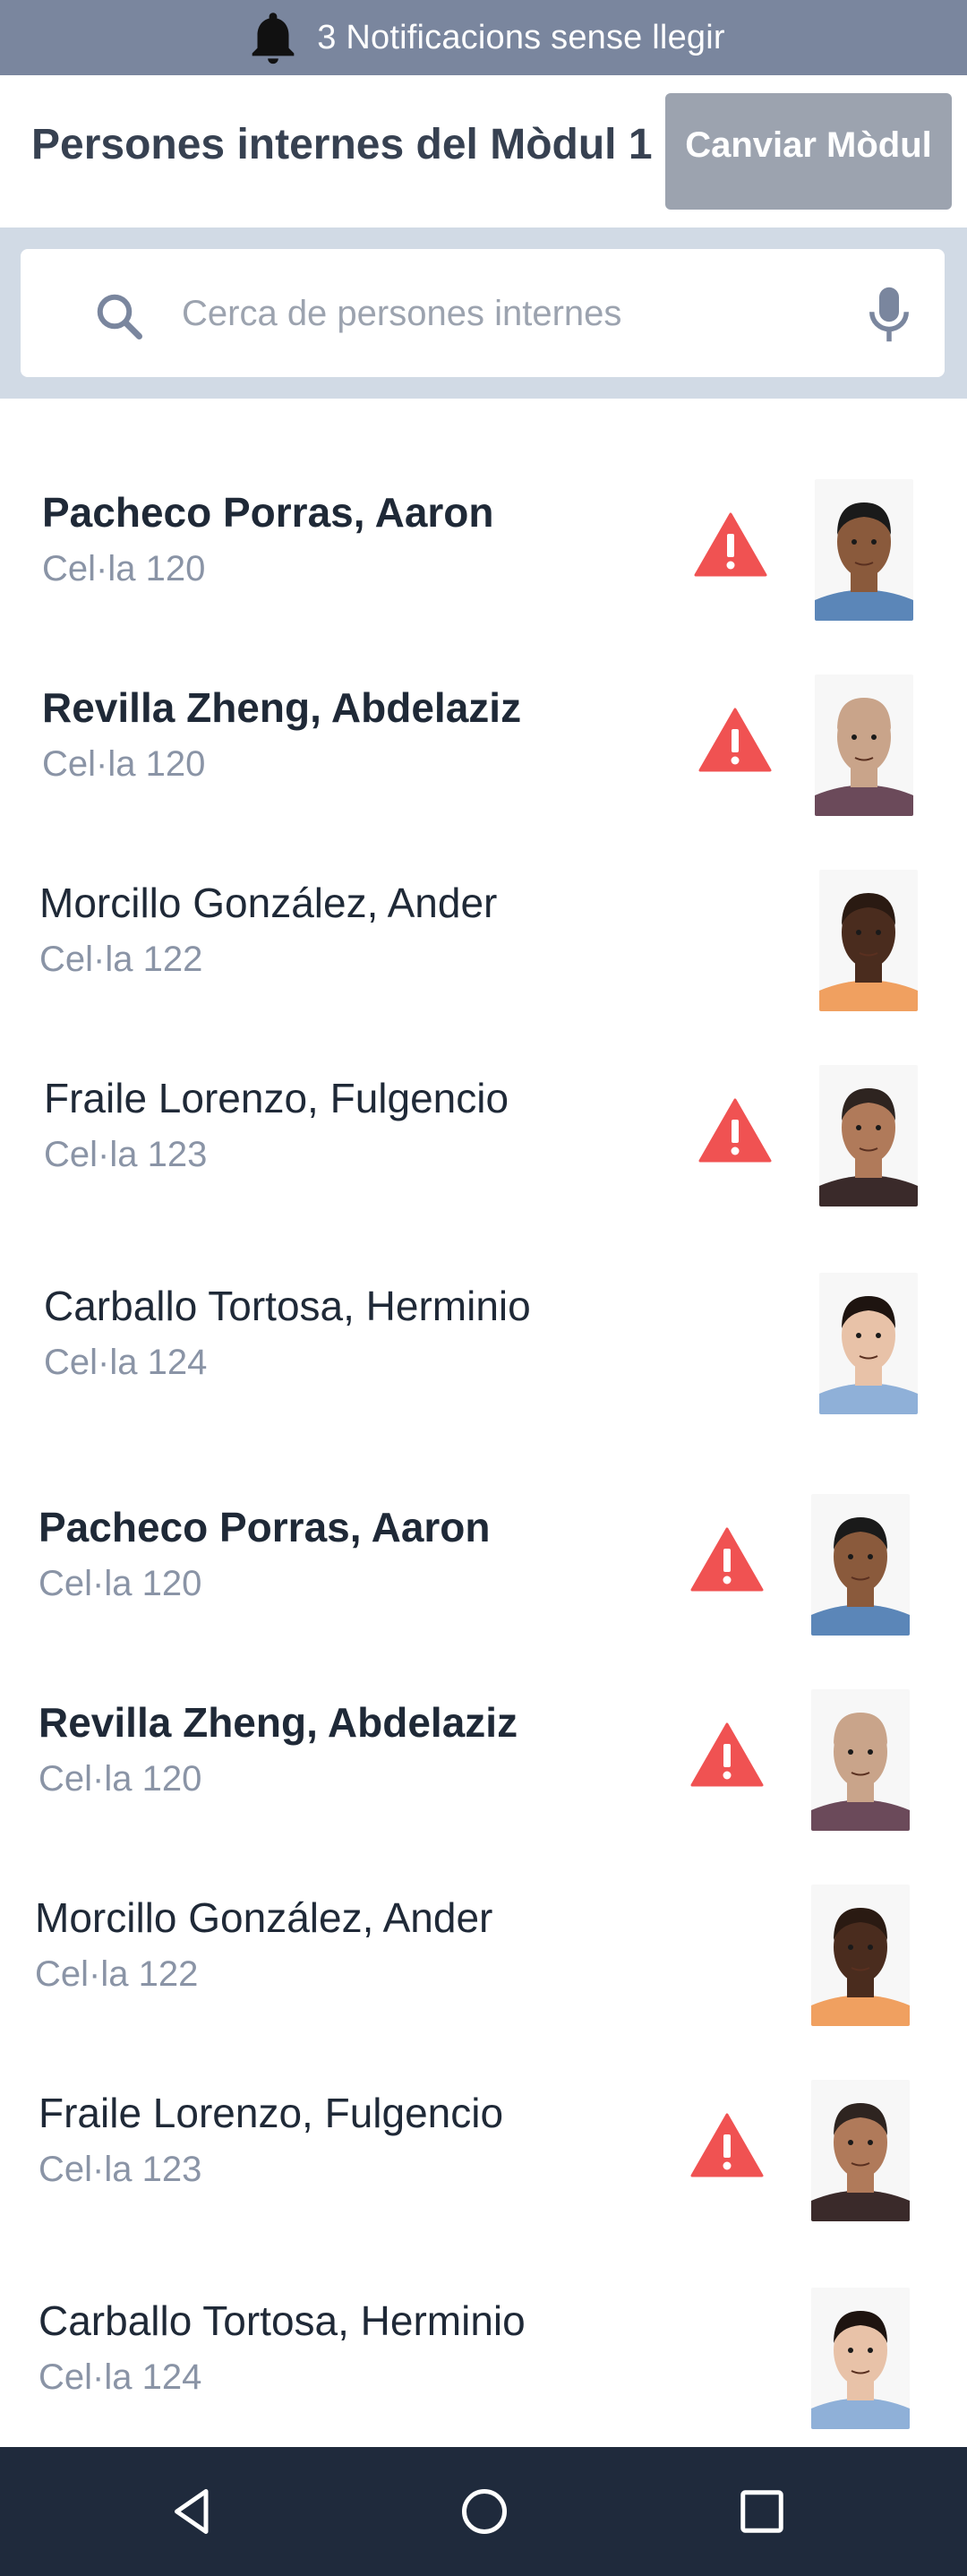 The width and height of the screenshot is (967, 2576). I want to click on system-navigation-bar, so click(483, 2511).